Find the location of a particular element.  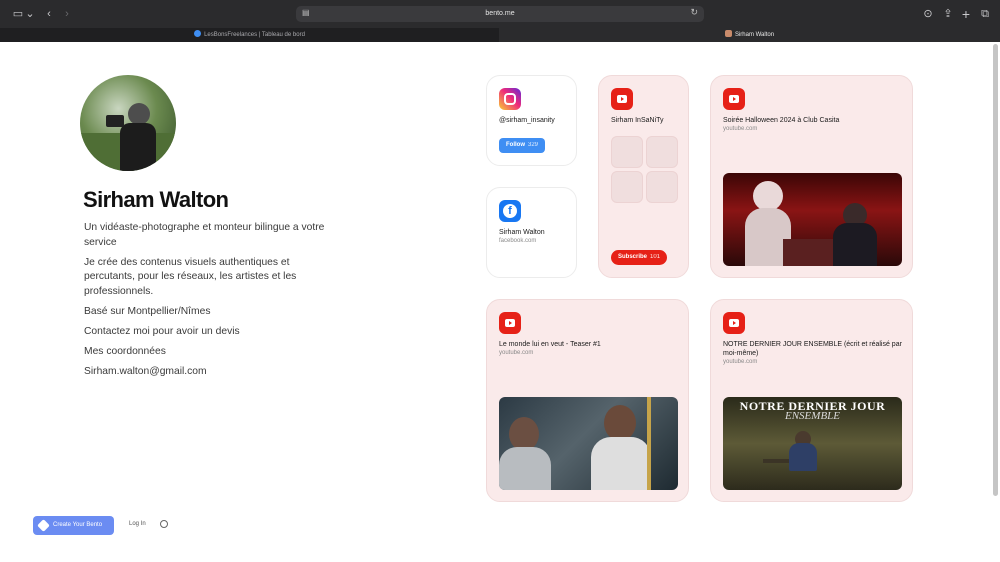

tab-lesbonsfreelances: LesBonsFreelances | Tableau de bord is located at coordinates (249, 35).